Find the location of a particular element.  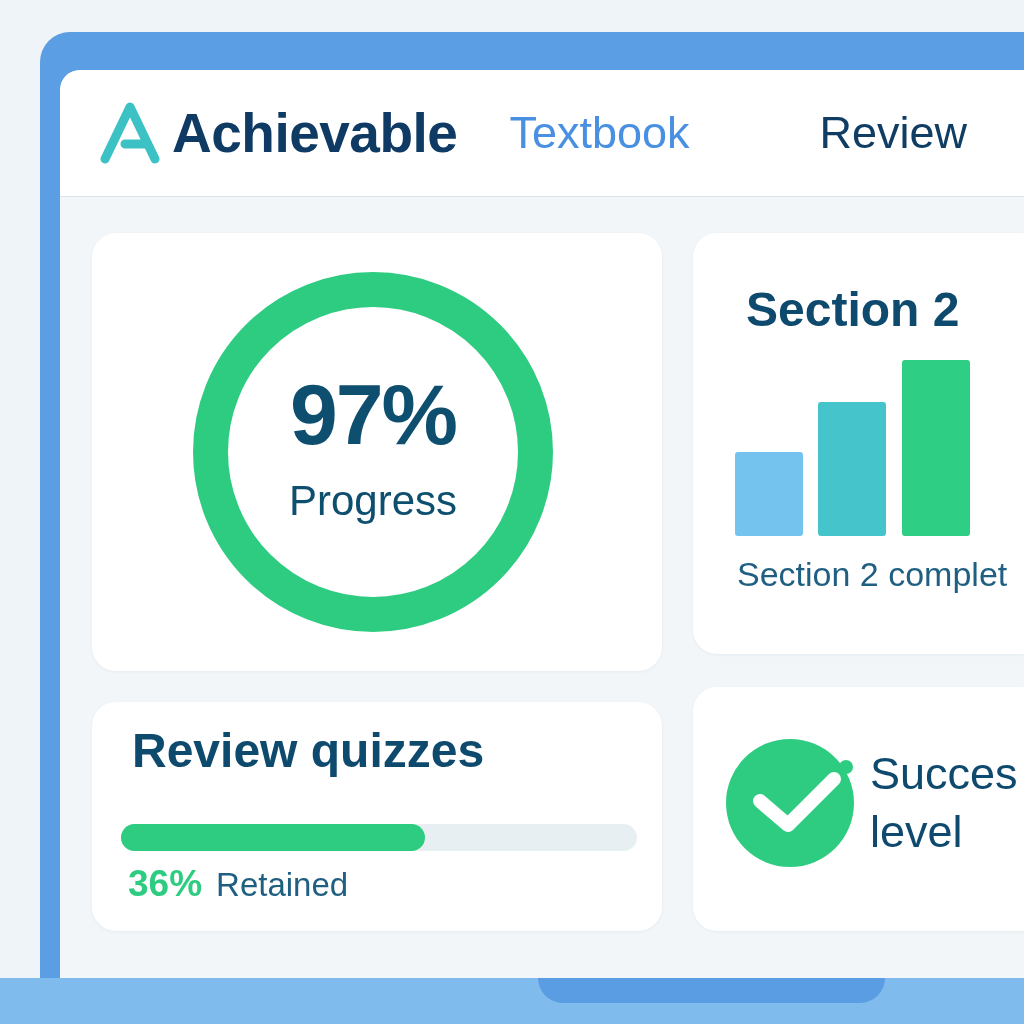

brand-name: Achievable is located at coordinates (315, 133).